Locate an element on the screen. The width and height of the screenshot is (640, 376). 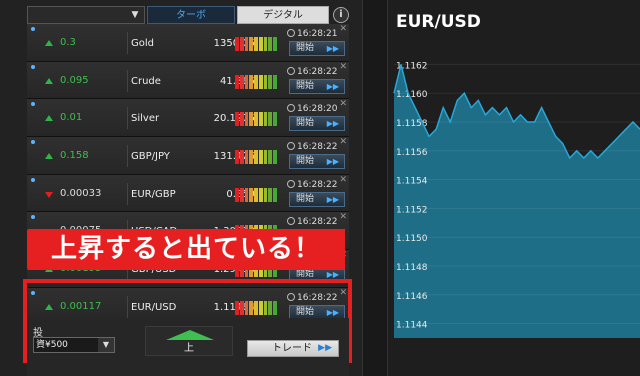
change-value: 0.00033 is located at coordinates (81, 193).